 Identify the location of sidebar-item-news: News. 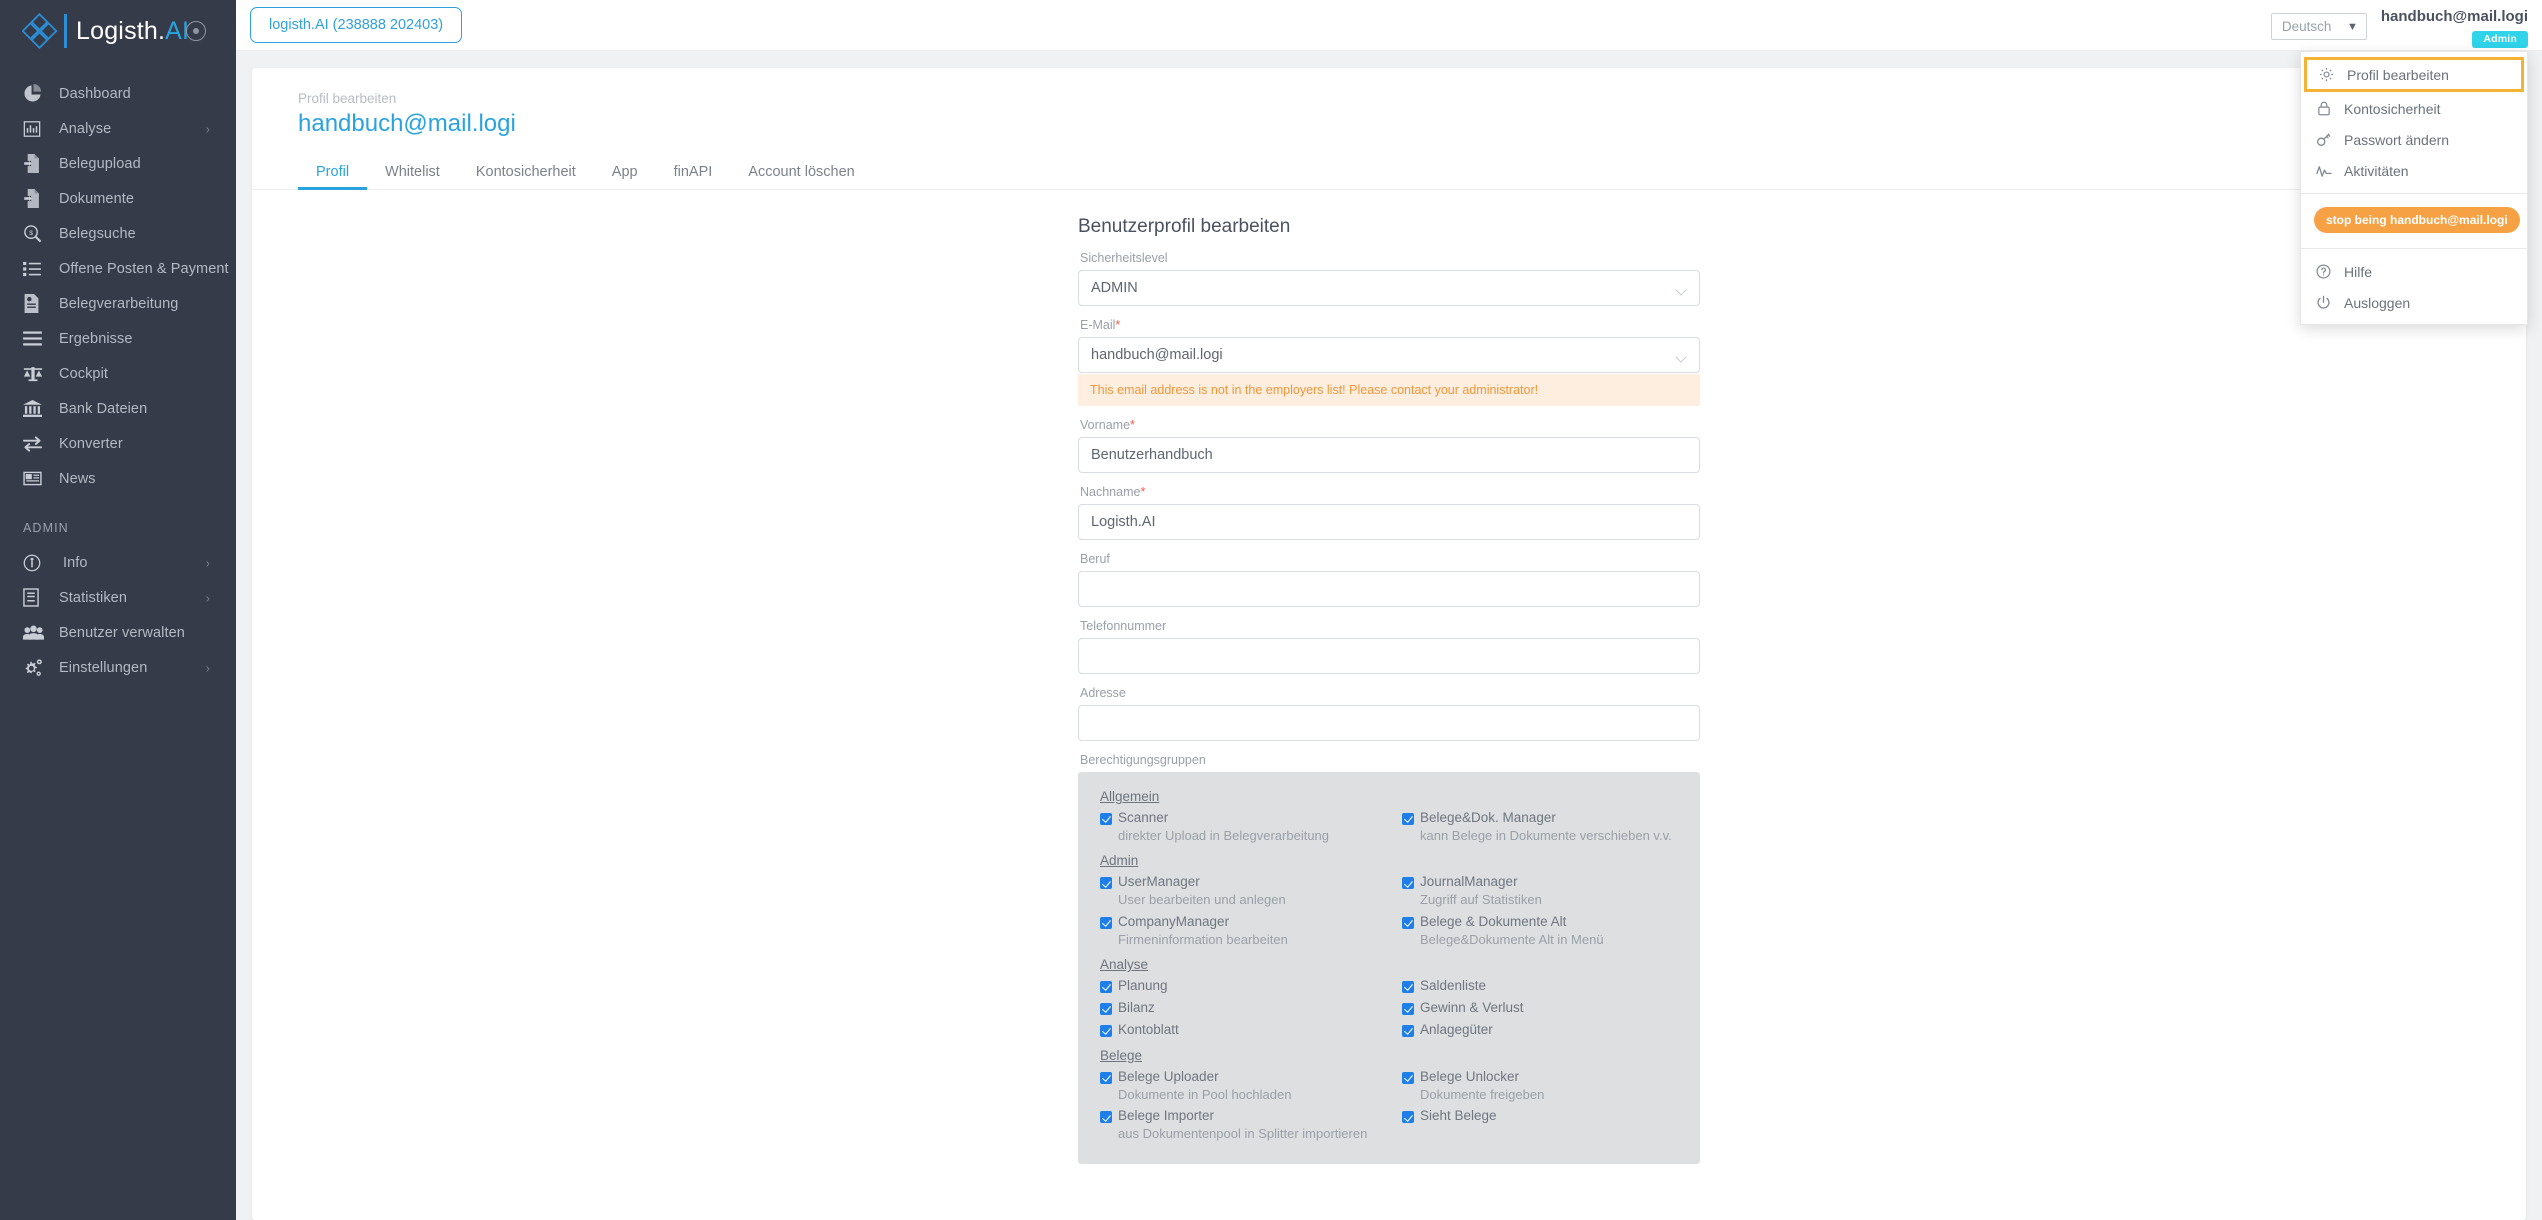
(118, 478).